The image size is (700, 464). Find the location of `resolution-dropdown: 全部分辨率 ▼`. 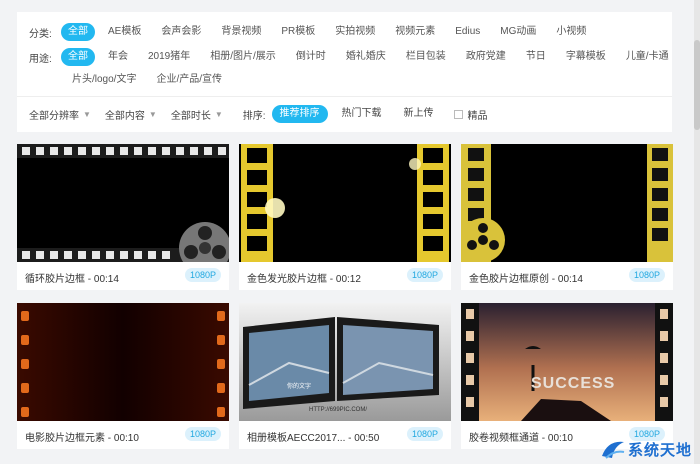

resolution-dropdown: 全部分辨率 ▼ is located at coordinates (60, 114).